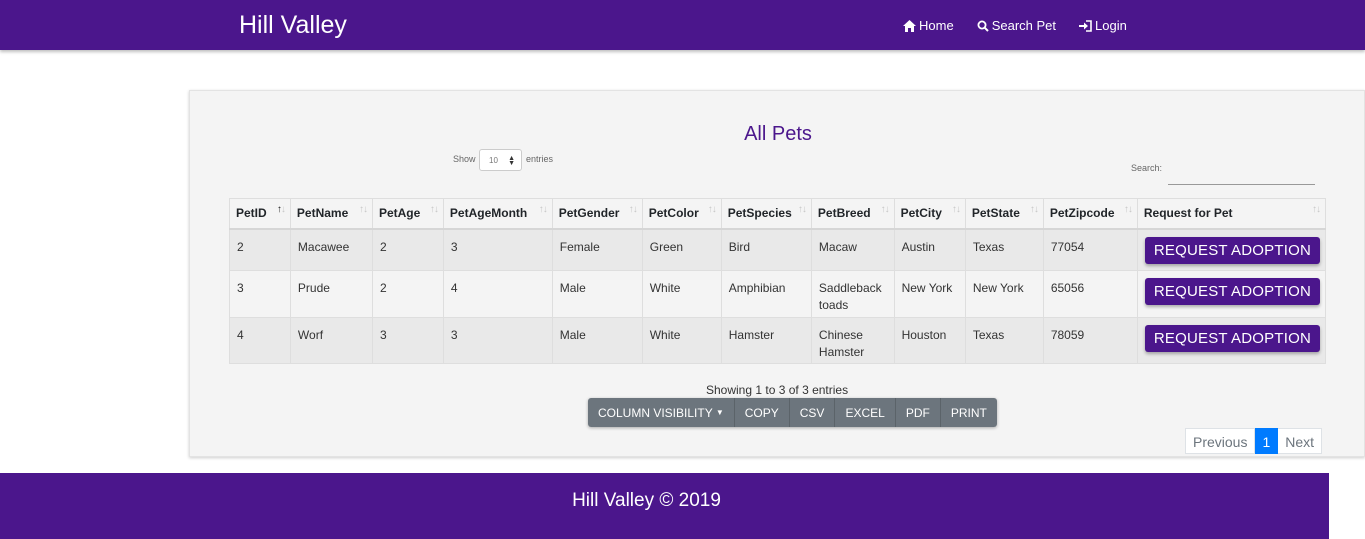  Describe the element at coordinates (399, 213) in the screenshot. I see `column-header-label: PetAge` at that location.